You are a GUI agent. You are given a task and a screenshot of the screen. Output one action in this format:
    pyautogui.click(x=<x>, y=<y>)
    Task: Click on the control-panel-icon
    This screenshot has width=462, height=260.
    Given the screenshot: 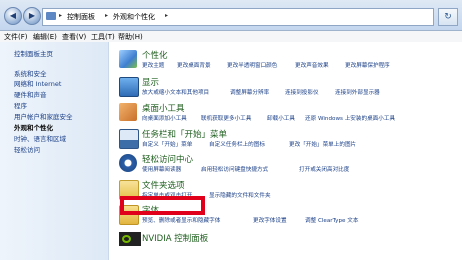 What is the action you would take?
    pyautogui.click(x=51, y=16)
    